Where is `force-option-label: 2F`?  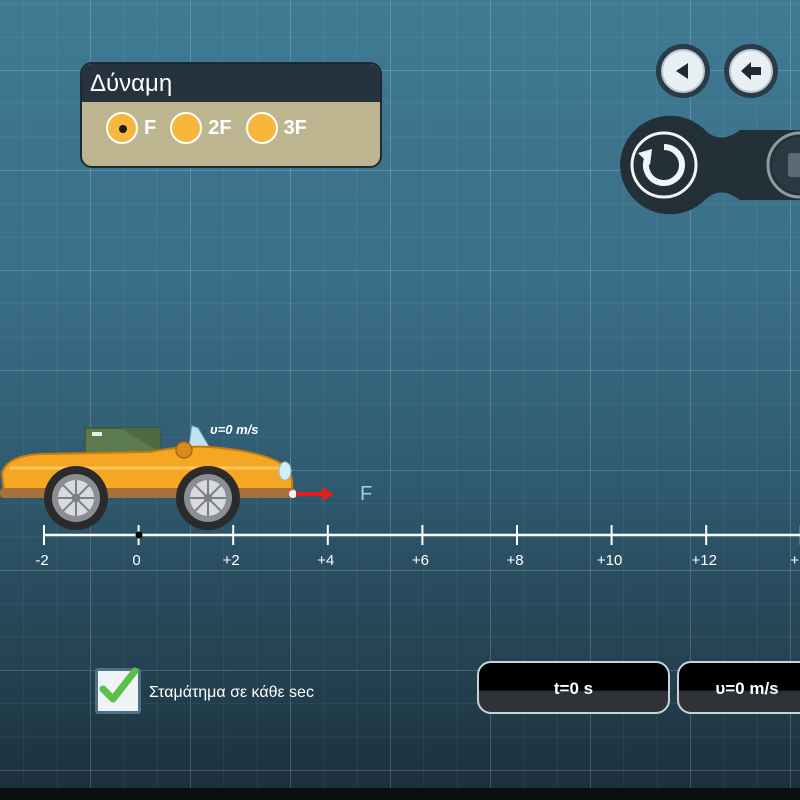
force-option-label: 2F is located at coordinates (220, 127).